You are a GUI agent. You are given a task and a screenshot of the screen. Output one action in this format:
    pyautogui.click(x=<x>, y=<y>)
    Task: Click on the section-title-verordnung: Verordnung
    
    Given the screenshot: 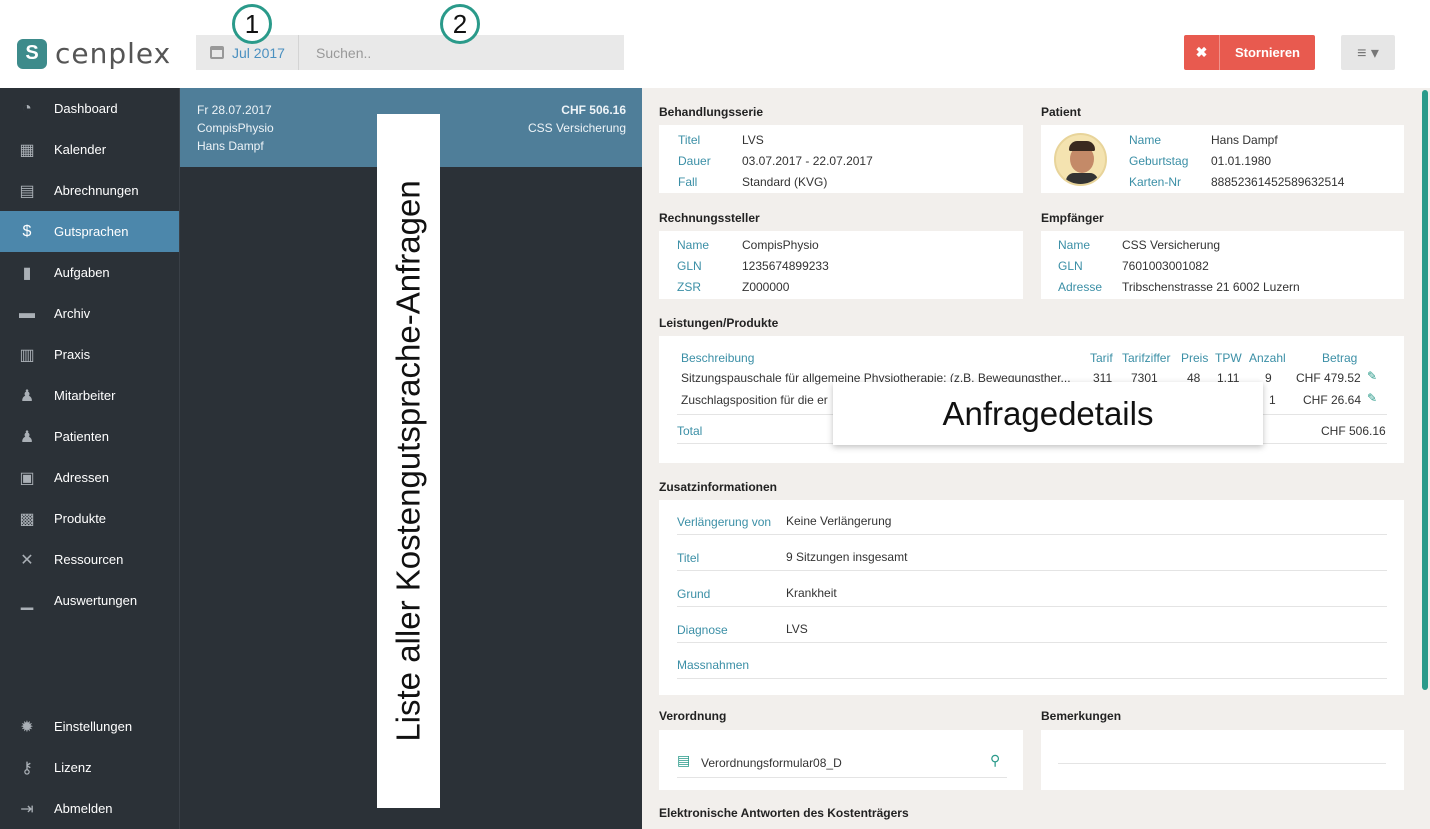 What is the action you would take?
    pyautogui.click(x=693, y=716)
    